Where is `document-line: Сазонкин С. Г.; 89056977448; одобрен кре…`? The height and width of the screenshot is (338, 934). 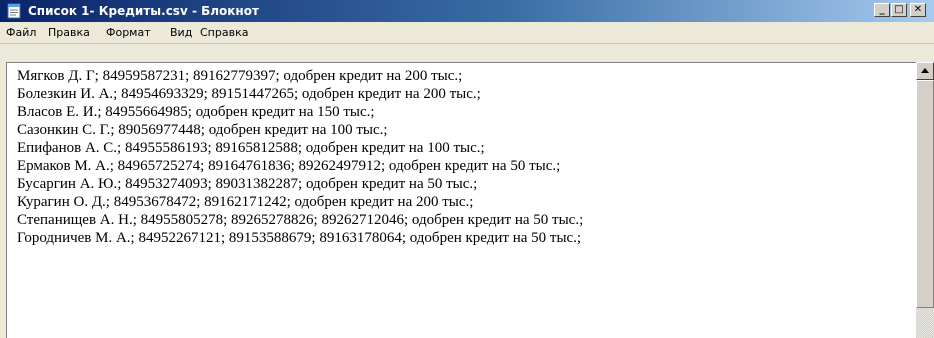 document-line: Сазонкин С. Г.; 89056977448; одобрен кре… is located at coordinates (202, 130).